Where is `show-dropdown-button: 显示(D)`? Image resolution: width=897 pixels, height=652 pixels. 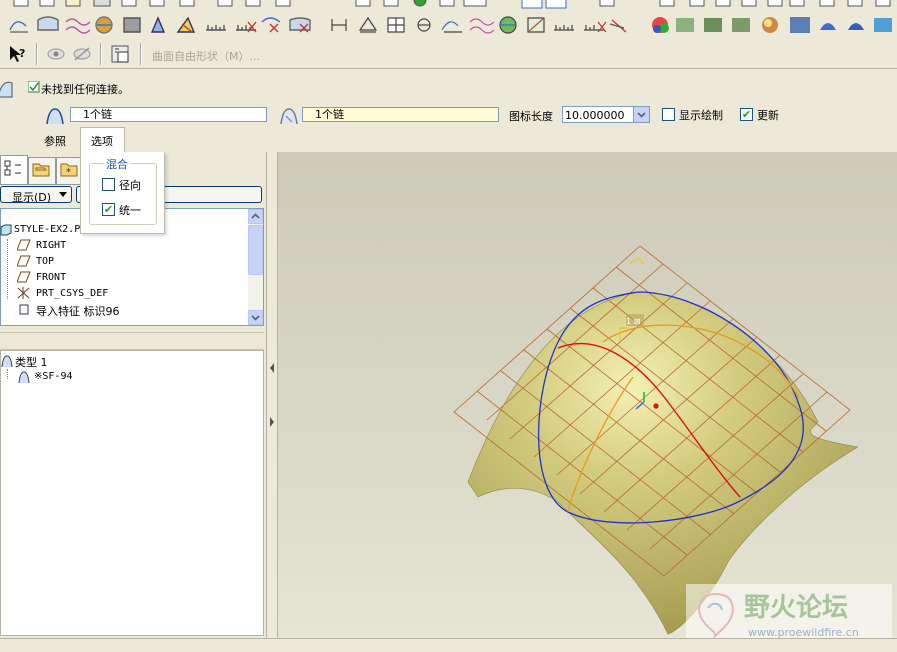
show-dropdown-button: 显示(D) is located at coordinates (36, 195).